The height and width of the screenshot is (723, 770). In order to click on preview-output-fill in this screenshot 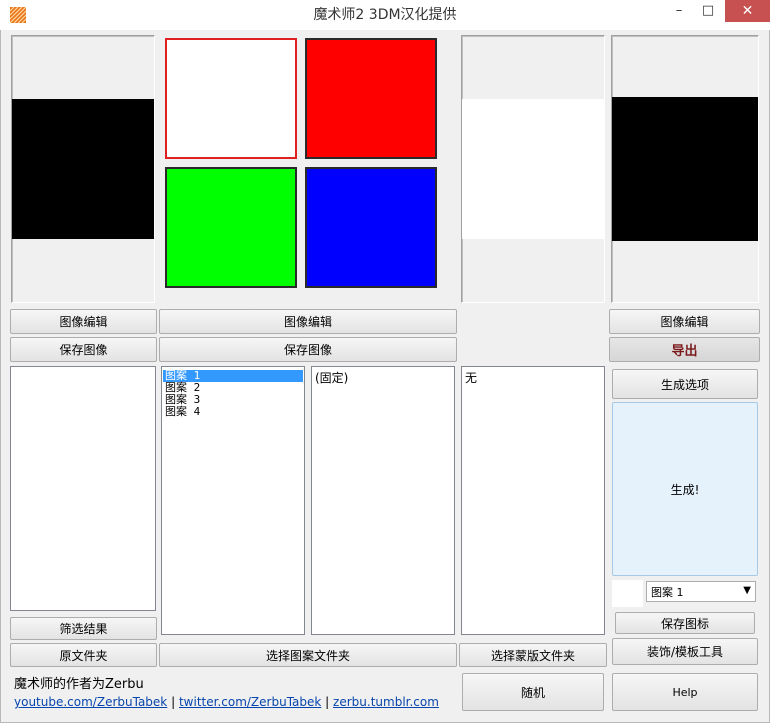, I will do `click(685, 169)`.